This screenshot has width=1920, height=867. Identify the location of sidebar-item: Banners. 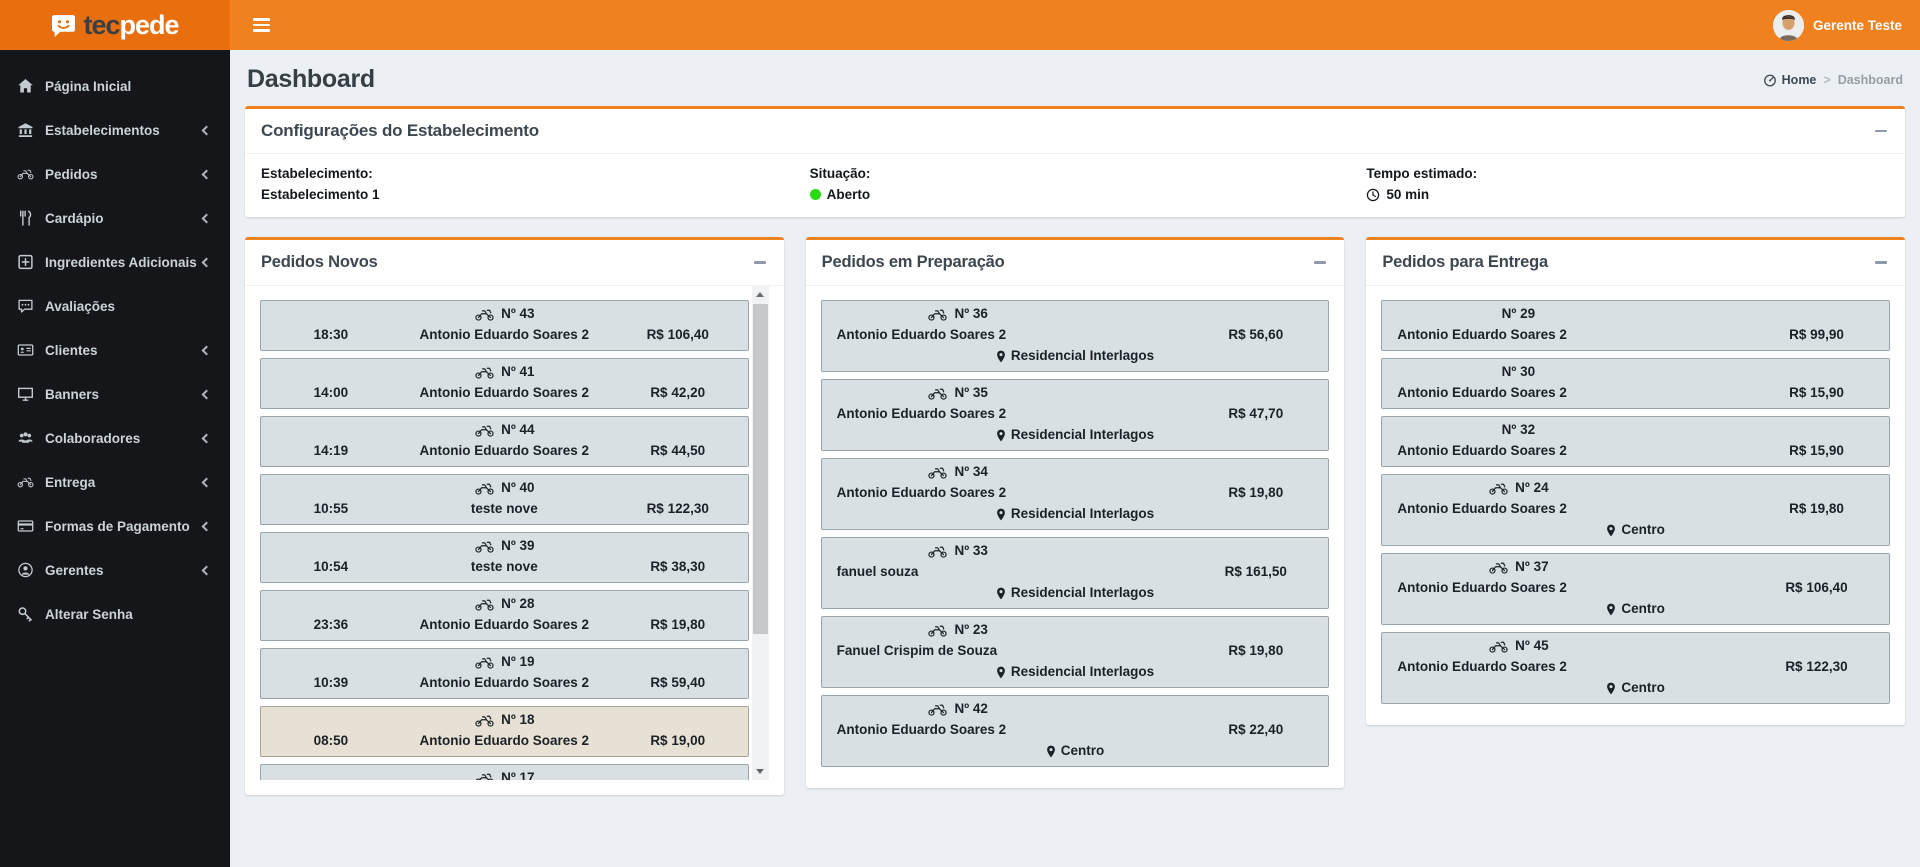
(115, 394).